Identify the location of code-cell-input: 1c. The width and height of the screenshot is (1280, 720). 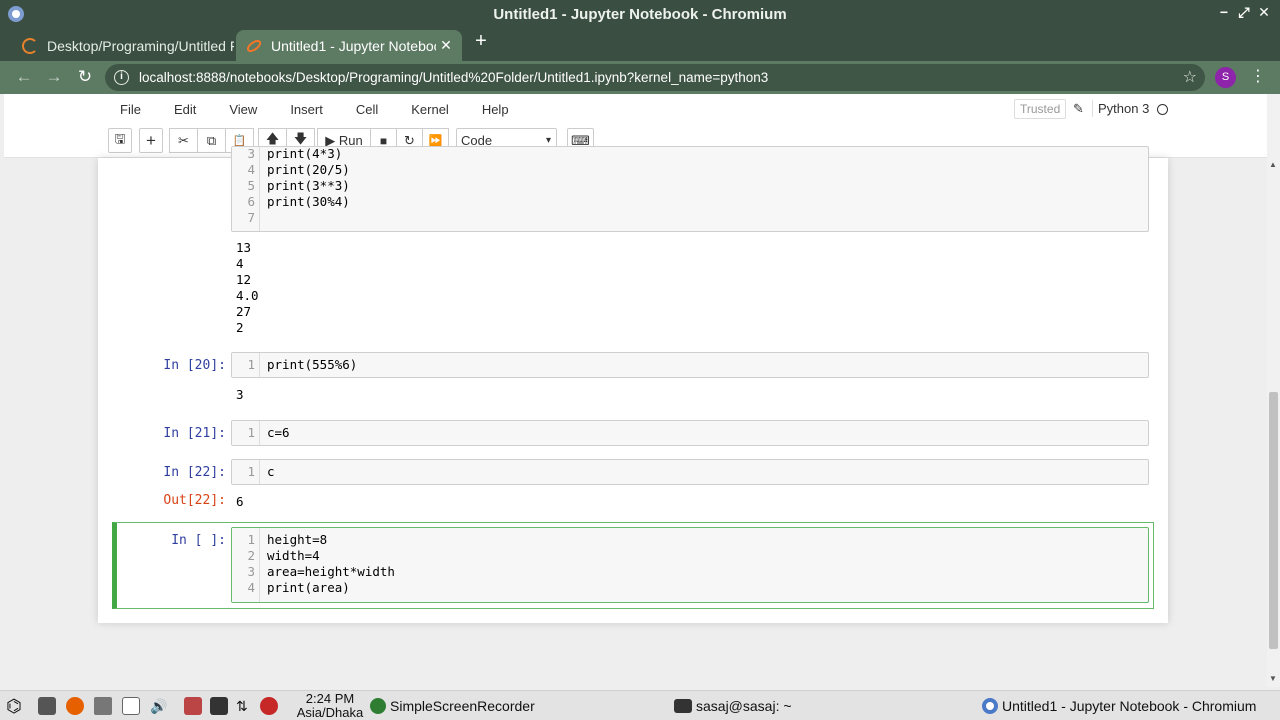
(690, 472).